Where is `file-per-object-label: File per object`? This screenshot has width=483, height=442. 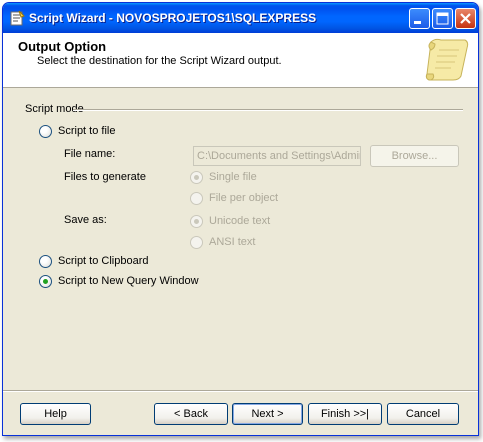 file-per-object-label: File per object is located at coordinates (243, 198).